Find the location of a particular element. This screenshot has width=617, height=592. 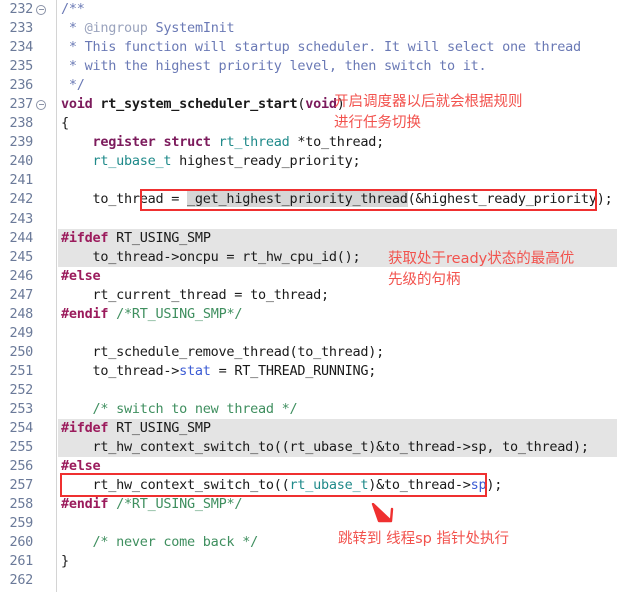

code-token: #endif is located at coordinates (85, 313).